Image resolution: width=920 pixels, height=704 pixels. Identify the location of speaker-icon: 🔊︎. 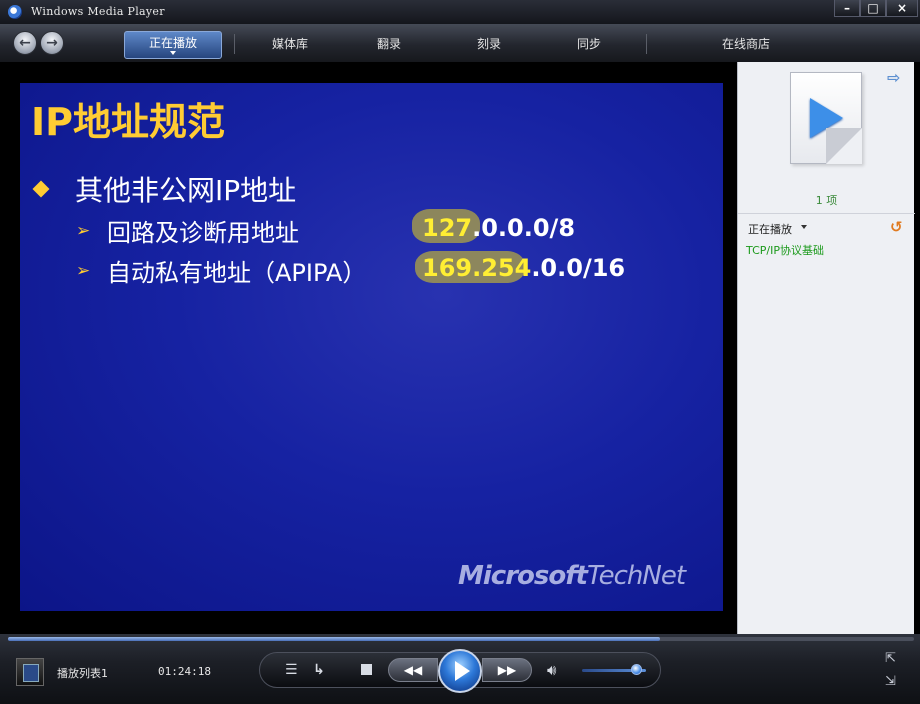
(551, 670).